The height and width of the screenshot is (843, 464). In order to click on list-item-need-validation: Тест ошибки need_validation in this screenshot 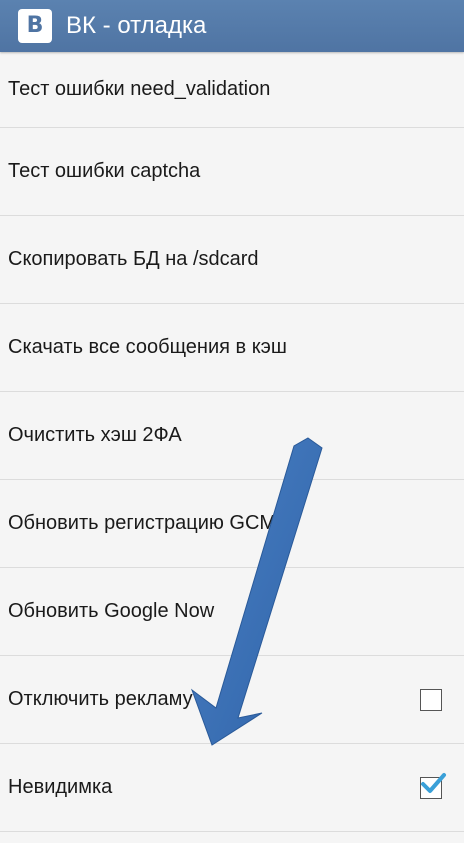, I will do `click(232, 90)`.